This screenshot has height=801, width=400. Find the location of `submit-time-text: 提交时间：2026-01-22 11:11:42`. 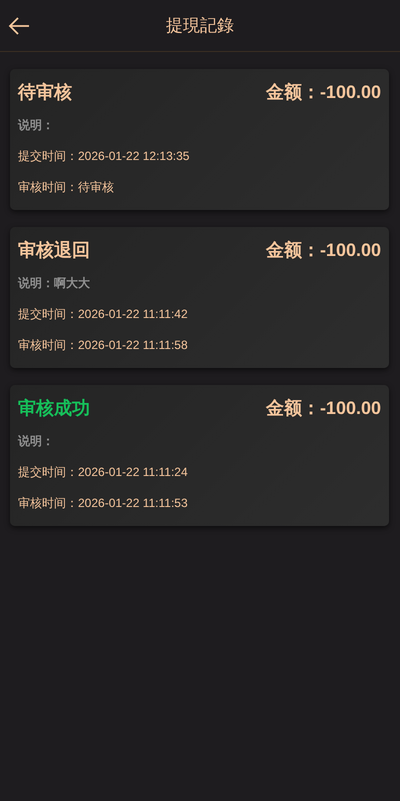

submit-time-text: 提交时间：2026-01-22 11:11:42 is located at coordinates (103, 314).